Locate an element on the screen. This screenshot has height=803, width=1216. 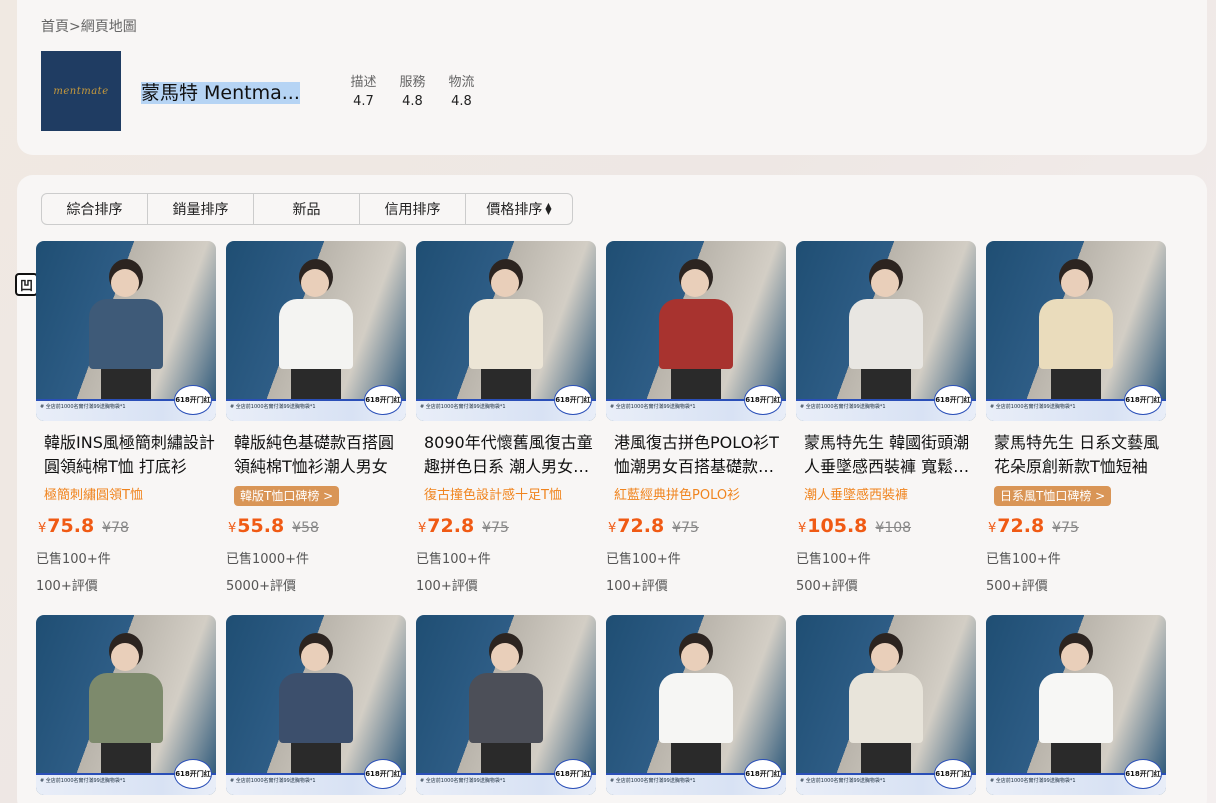
breadcrumb: 首頁>網頁地圖 is located at coordinates (89, 26).